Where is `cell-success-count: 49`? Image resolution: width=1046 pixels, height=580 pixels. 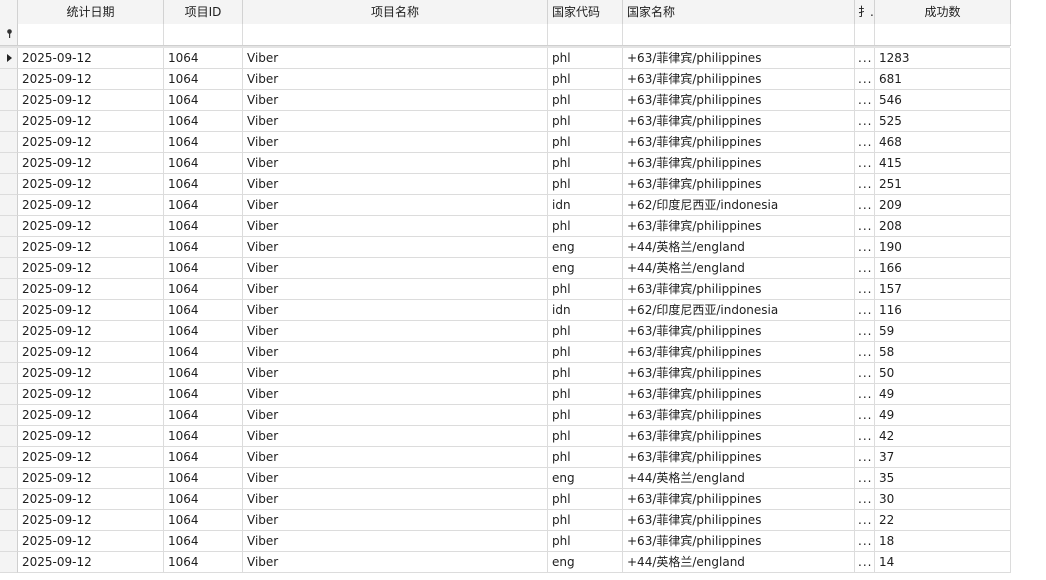
cell-success-count: 49 is located at coordinates (943, 394).